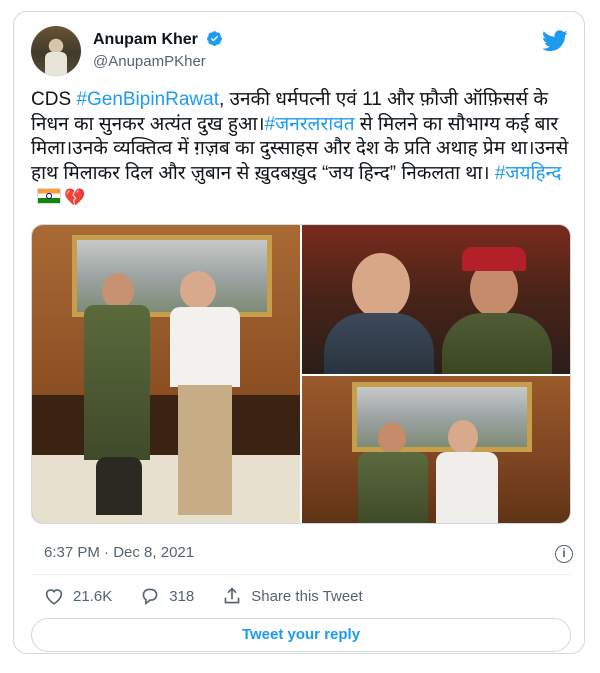 Image resolution: width=600 pixels, height=673 pixels. What do you see at coordinates (436, 299) in the screenshot?
I see `photo-portrait` at bounding box center [436, 299].